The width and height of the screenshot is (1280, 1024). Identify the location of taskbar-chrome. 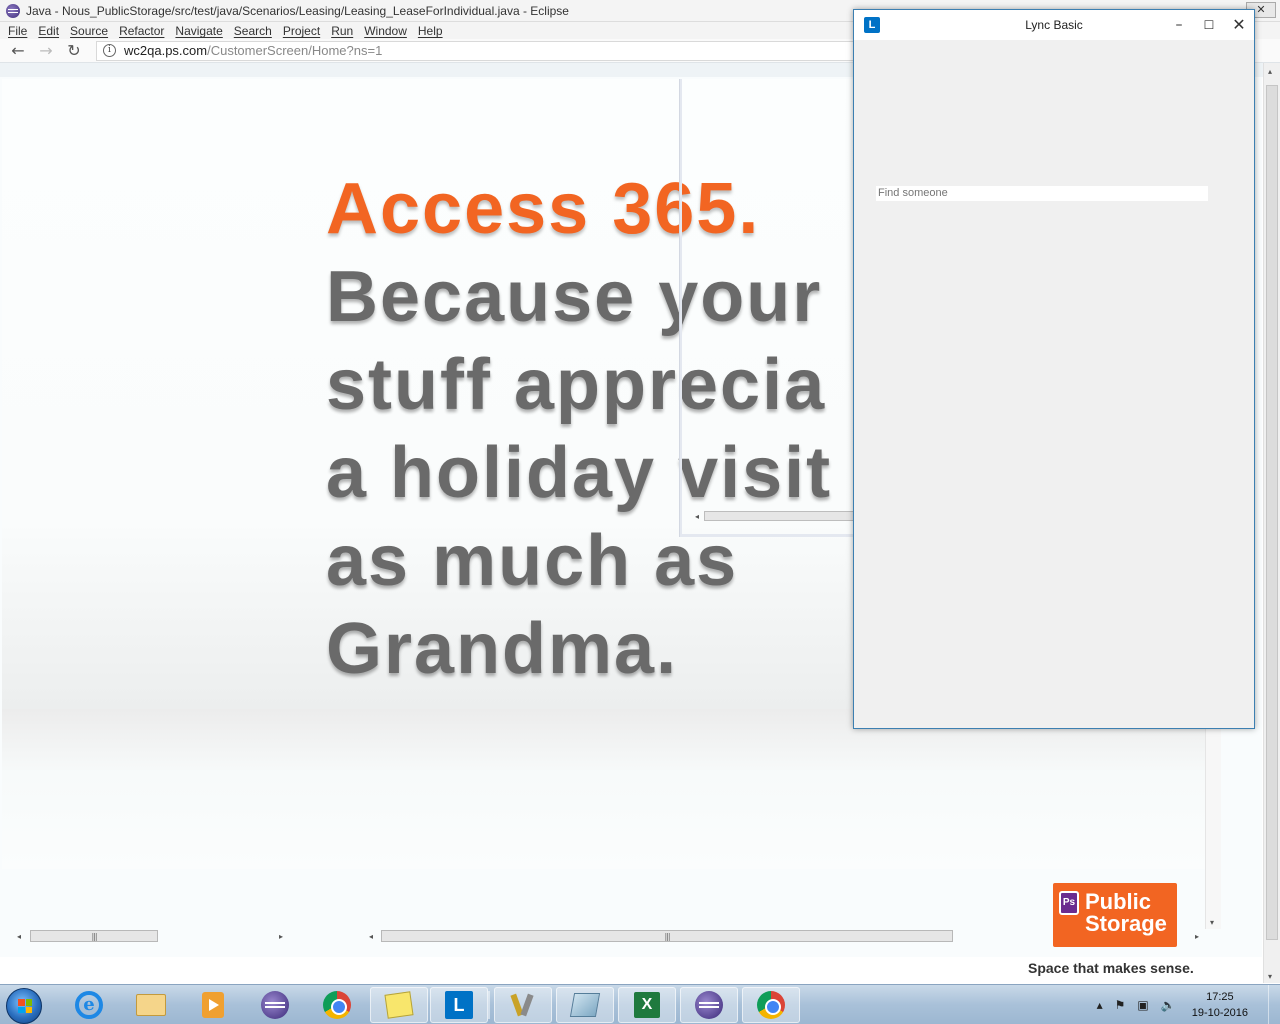
(337, 1005).